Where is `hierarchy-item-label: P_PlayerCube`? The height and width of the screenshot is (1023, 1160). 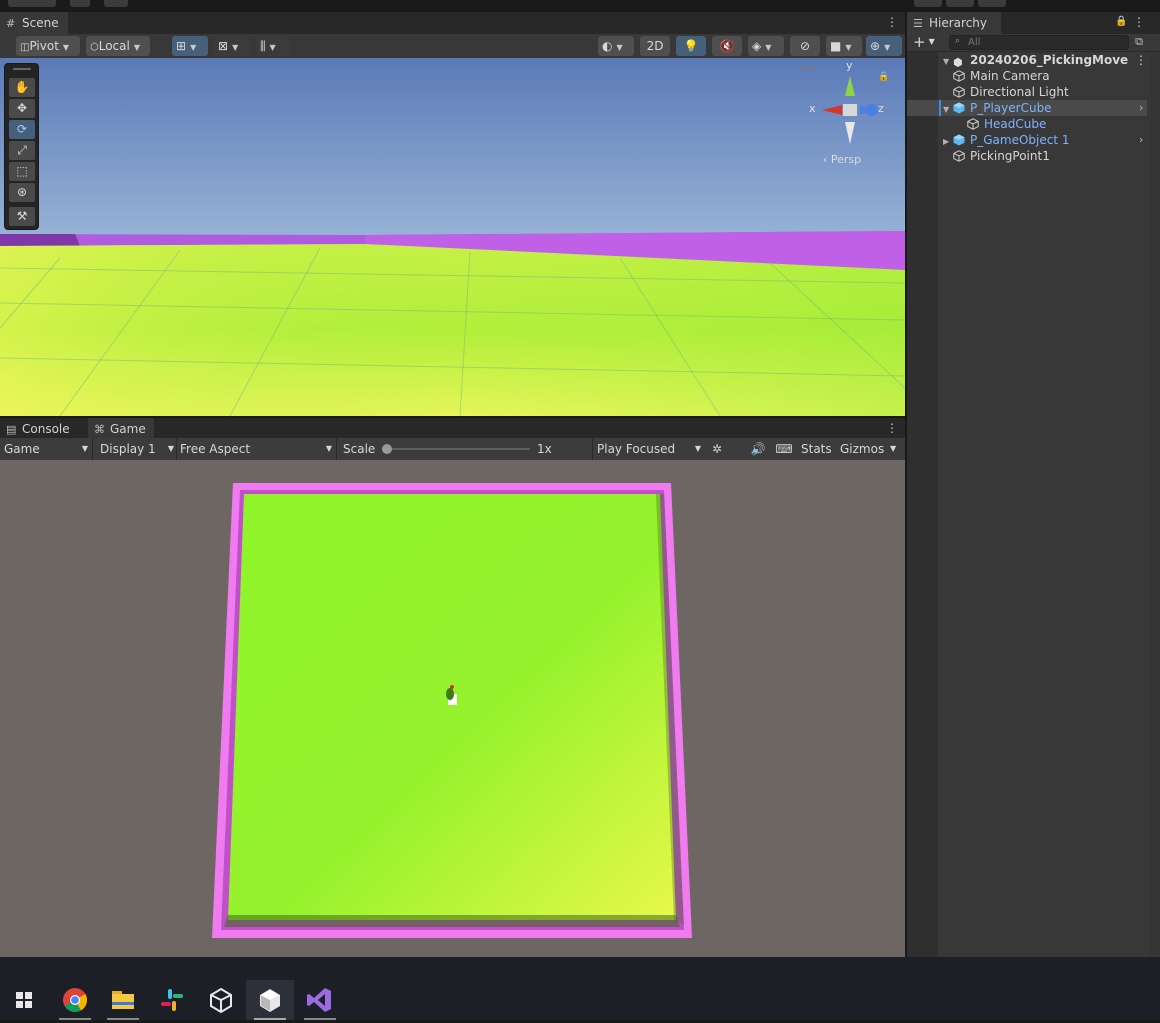 hierarchy-item-label: P_PlayerCube is located at coordinates (1011, 108).